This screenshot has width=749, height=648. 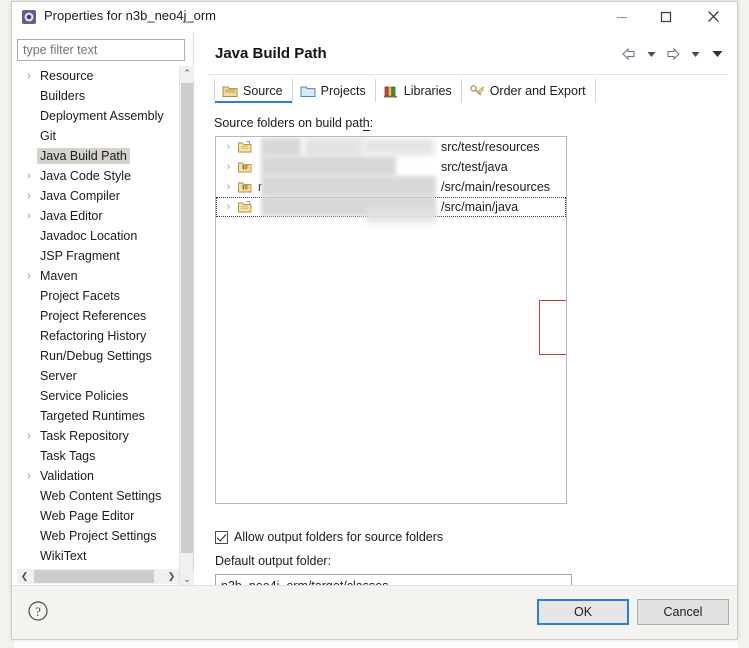 I want to click on sidebar-item-project-references: Project References, so click(x=95, y=316).